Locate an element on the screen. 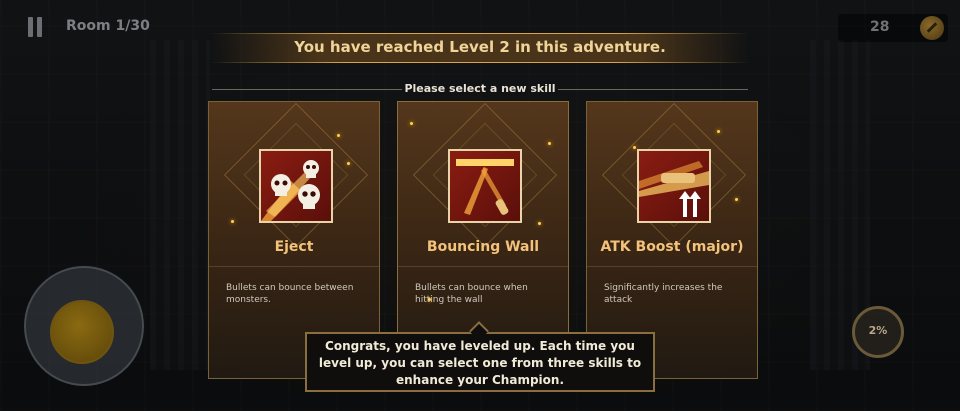  skill-description: Bullets can bounce between monsters. is located at coordinates (290, 294).